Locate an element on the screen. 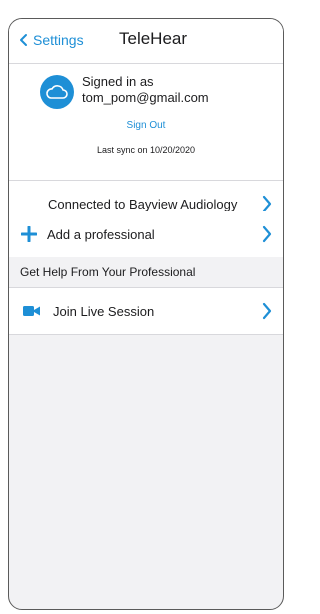 The height and width of the screenshot is (614, 320). signed-in-label: Signed in as is located at coordinates (118, 81).